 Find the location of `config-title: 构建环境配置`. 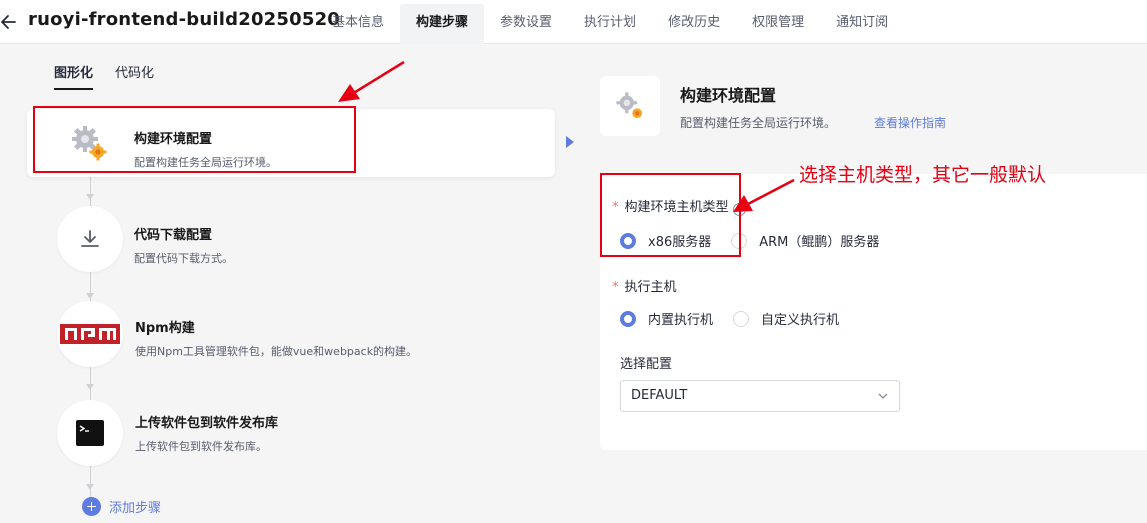

config-title: 构建环境配置 is located at coordinates (728, 95).